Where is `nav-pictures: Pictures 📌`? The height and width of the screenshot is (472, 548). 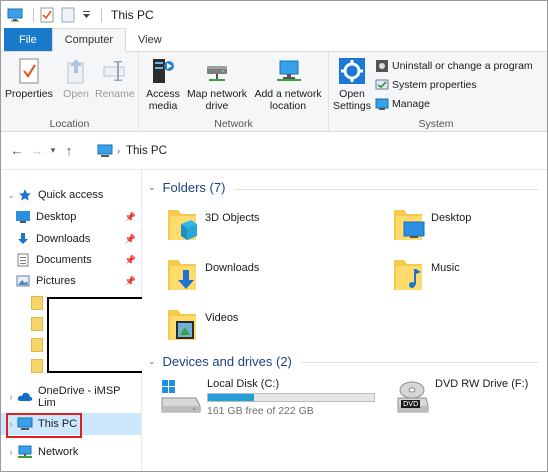 nav-pictures: Pictures 📌 is located at coordinates (71, 281).